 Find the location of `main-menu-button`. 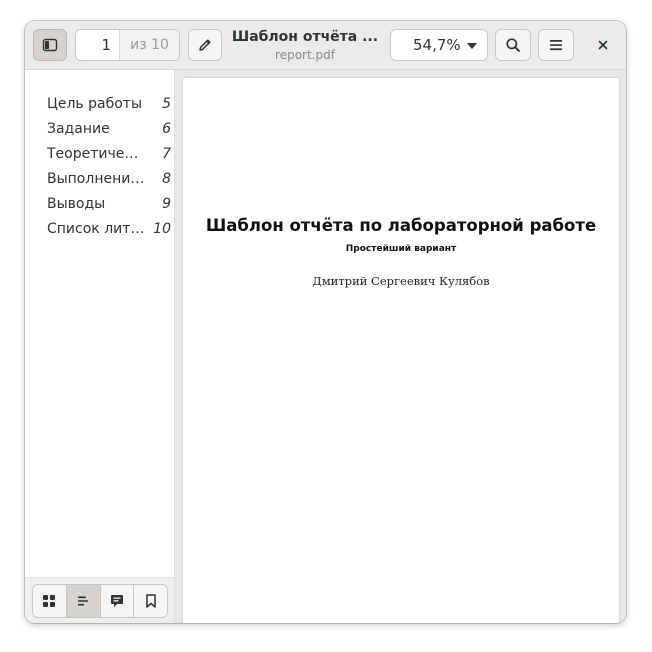

main-menu-button is located at coordinates (556, 45).